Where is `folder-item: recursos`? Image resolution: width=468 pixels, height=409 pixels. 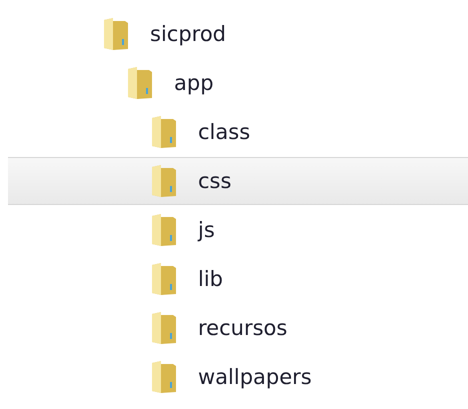
folder-item: recursos is located at coordinates (238, 328).